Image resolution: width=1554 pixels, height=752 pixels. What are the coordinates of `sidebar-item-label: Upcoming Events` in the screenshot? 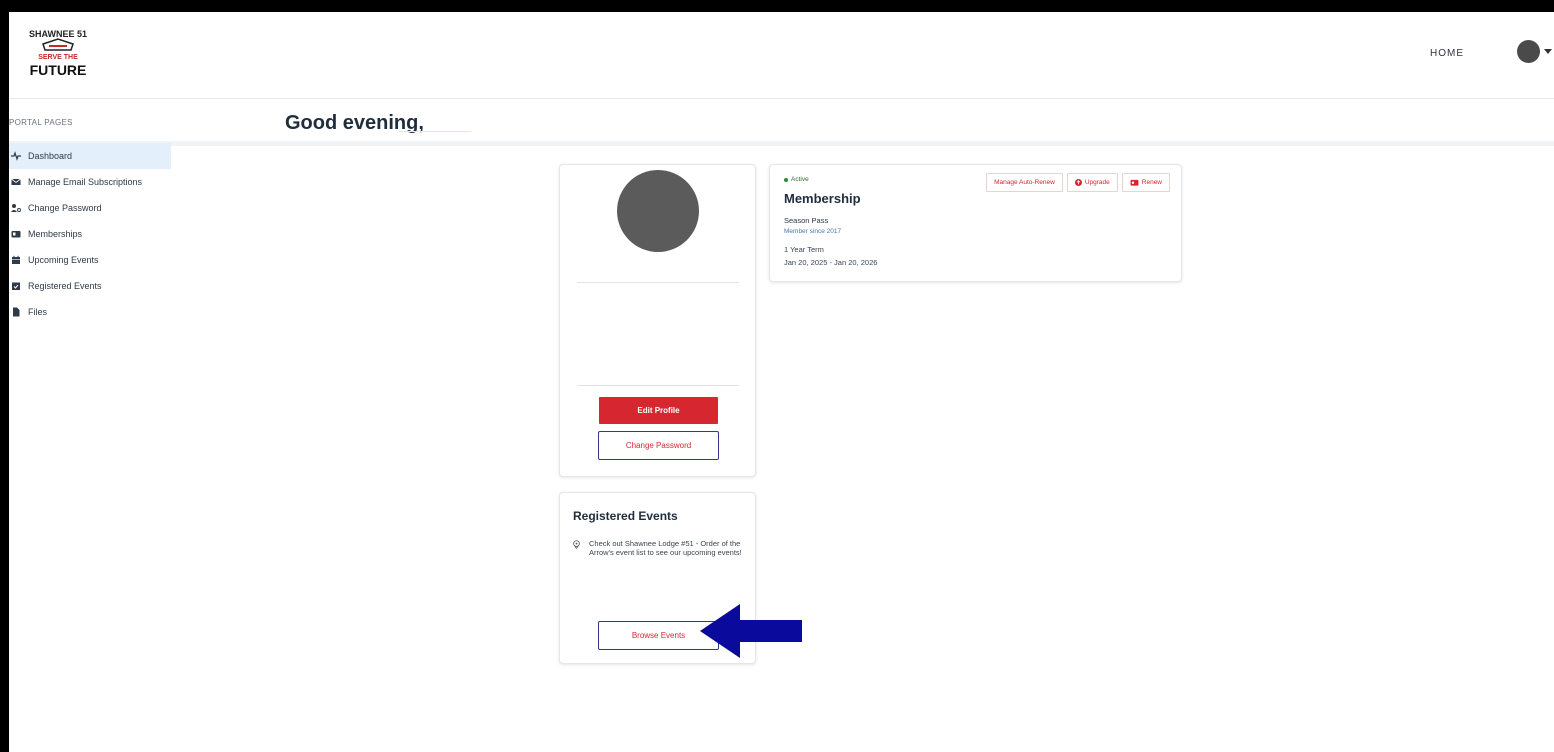 It's located at (63, 260).